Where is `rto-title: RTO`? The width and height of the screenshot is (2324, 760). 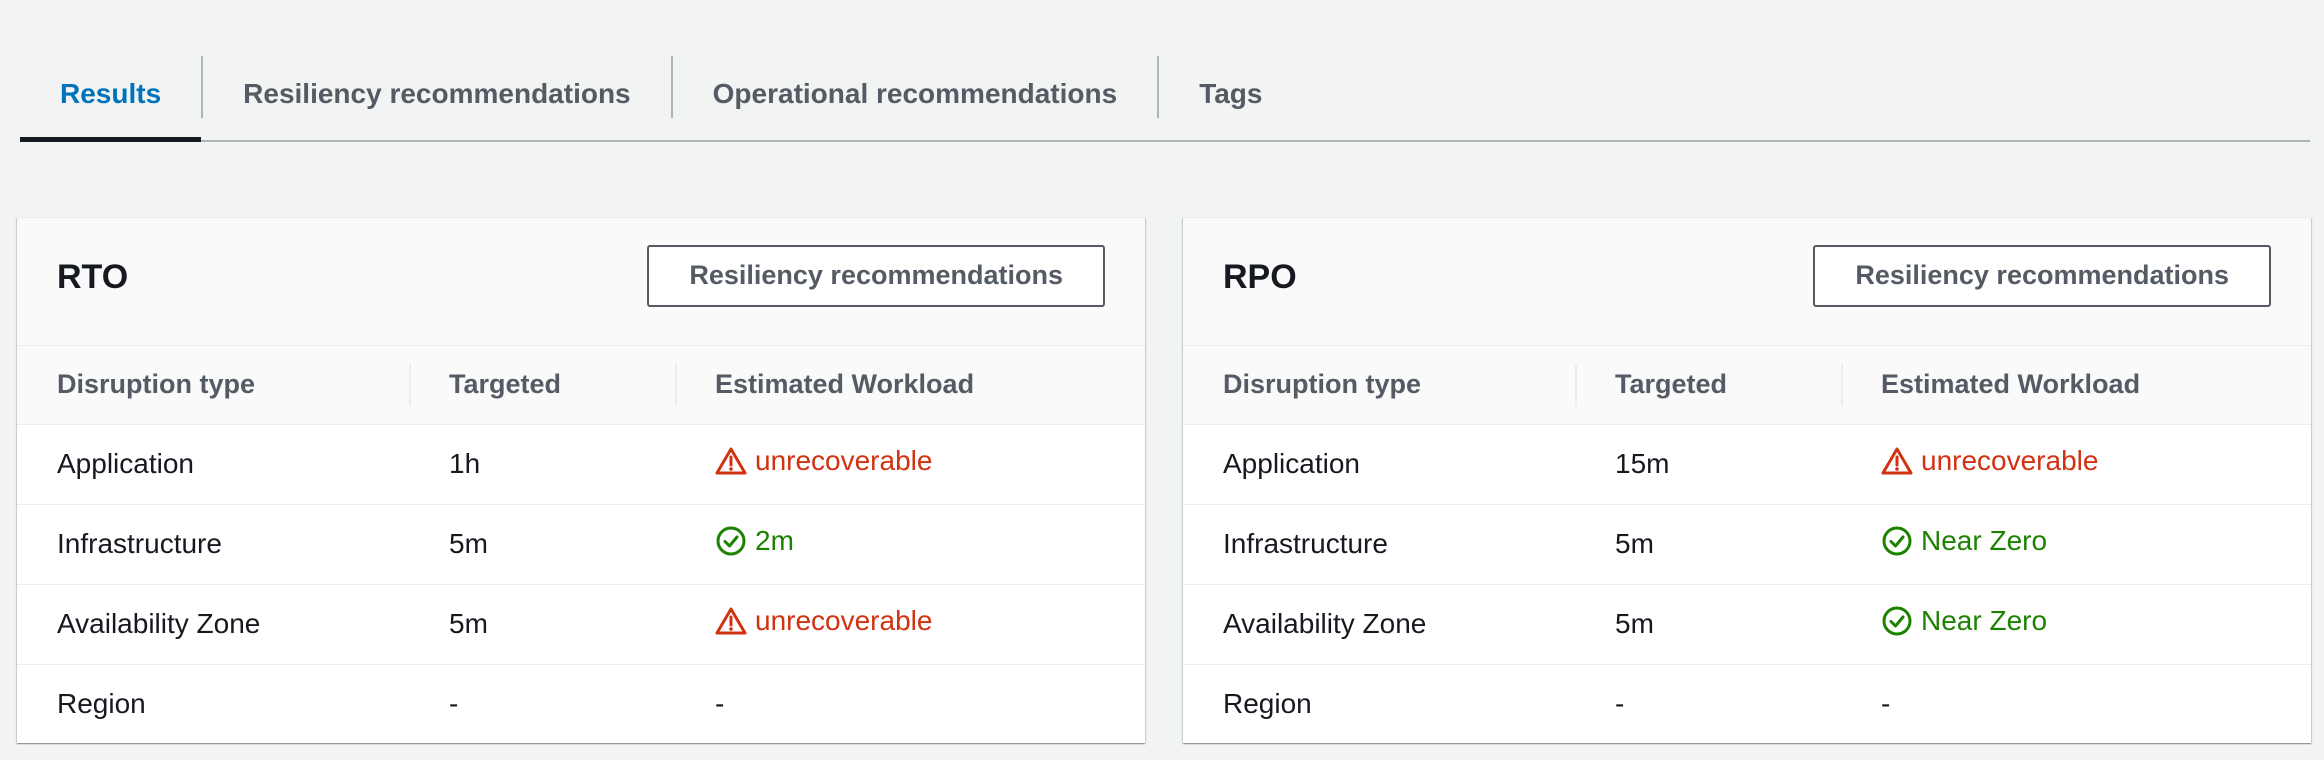 rto-title: RTO is located at coordinates (93, 277).